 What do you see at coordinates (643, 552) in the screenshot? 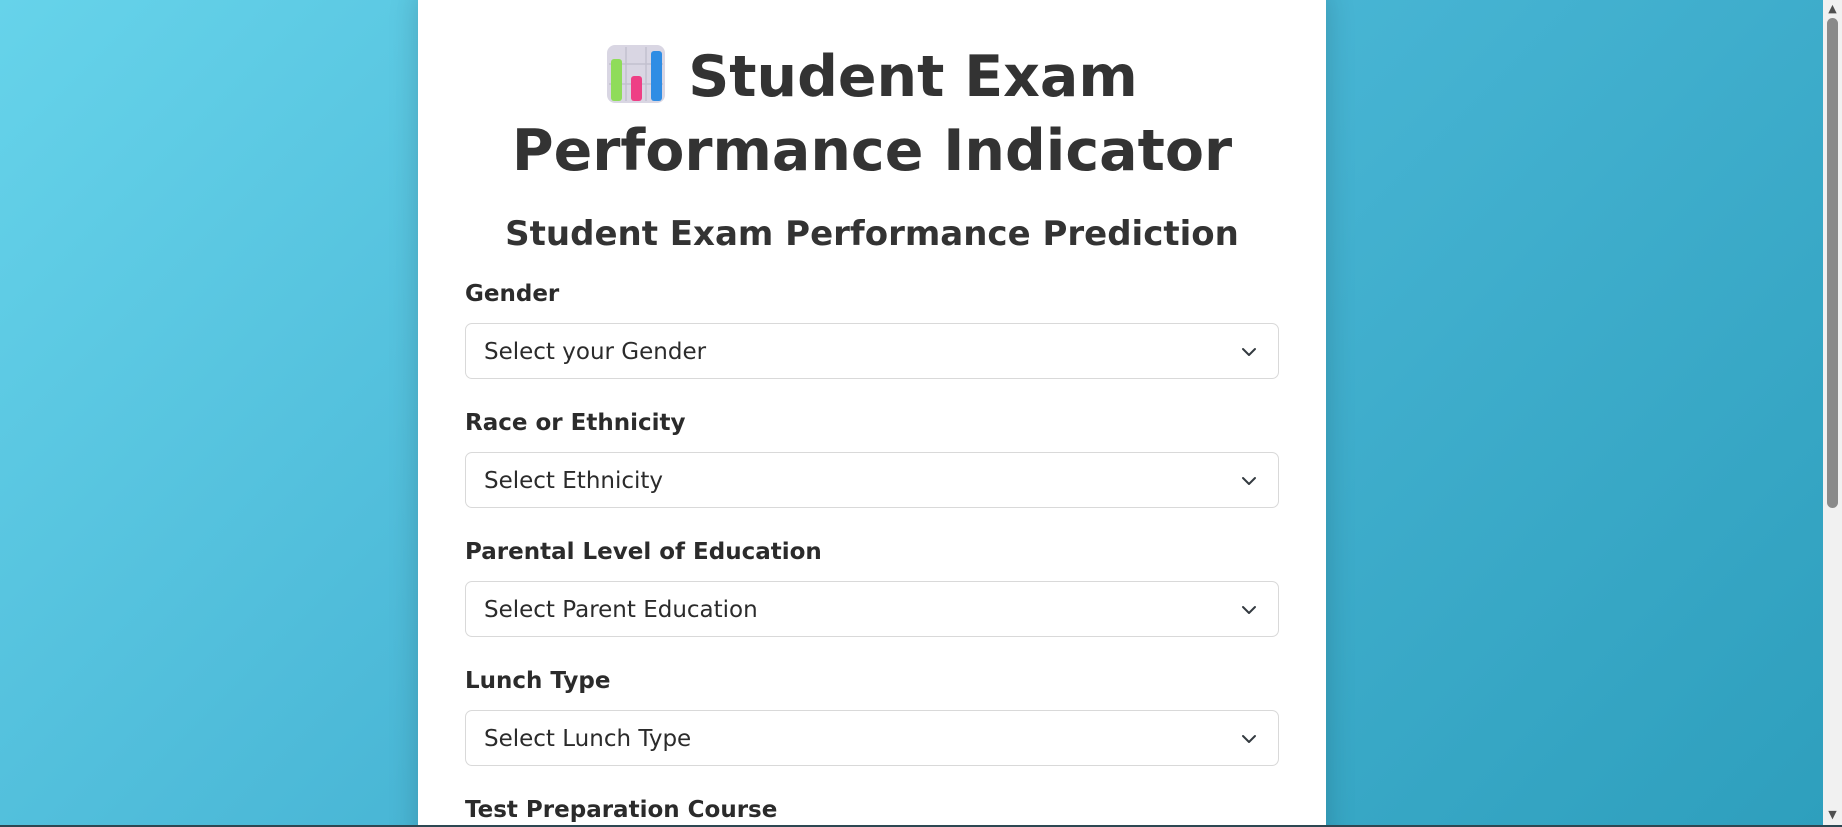
I see `parent-education-label: Parental Level of Education` at bounding box center [643, 552].